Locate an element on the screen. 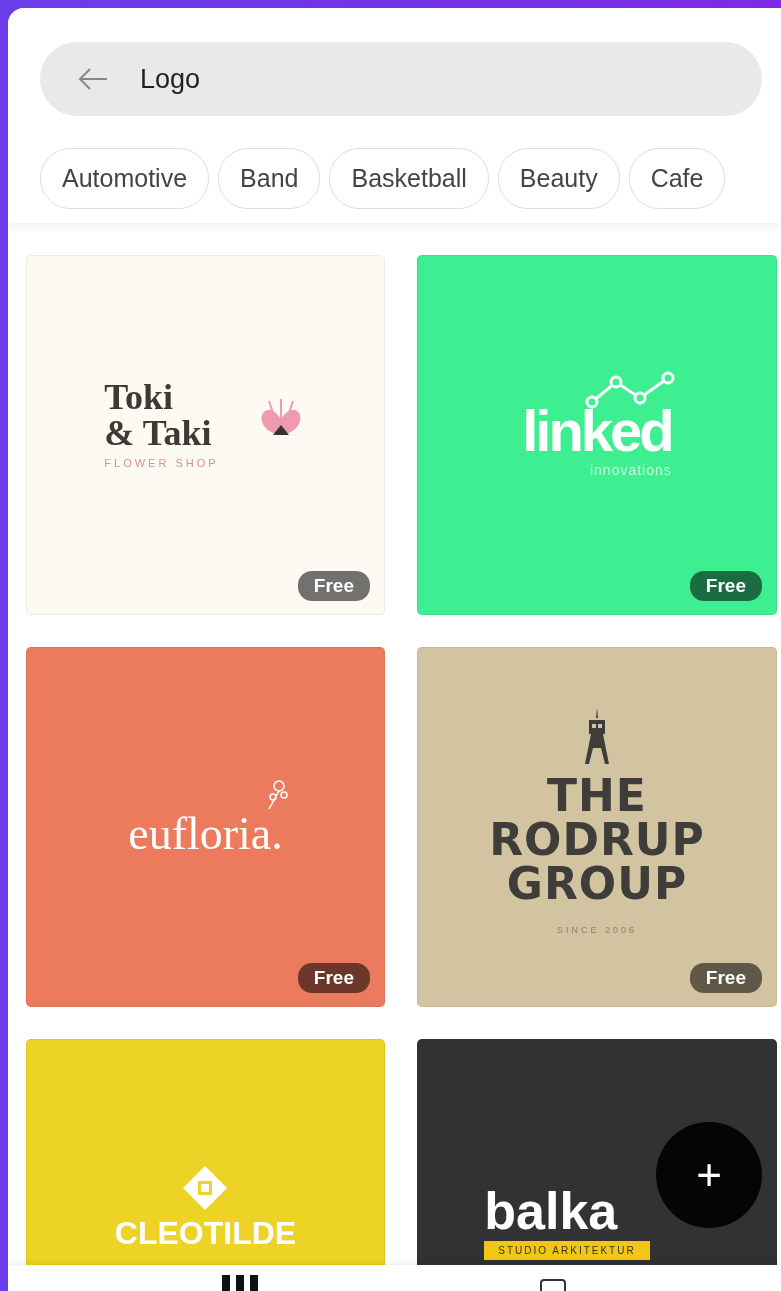 The width and height of the screenshot is (781, 1291). bars-icon is located at coordinates (240, 1283).